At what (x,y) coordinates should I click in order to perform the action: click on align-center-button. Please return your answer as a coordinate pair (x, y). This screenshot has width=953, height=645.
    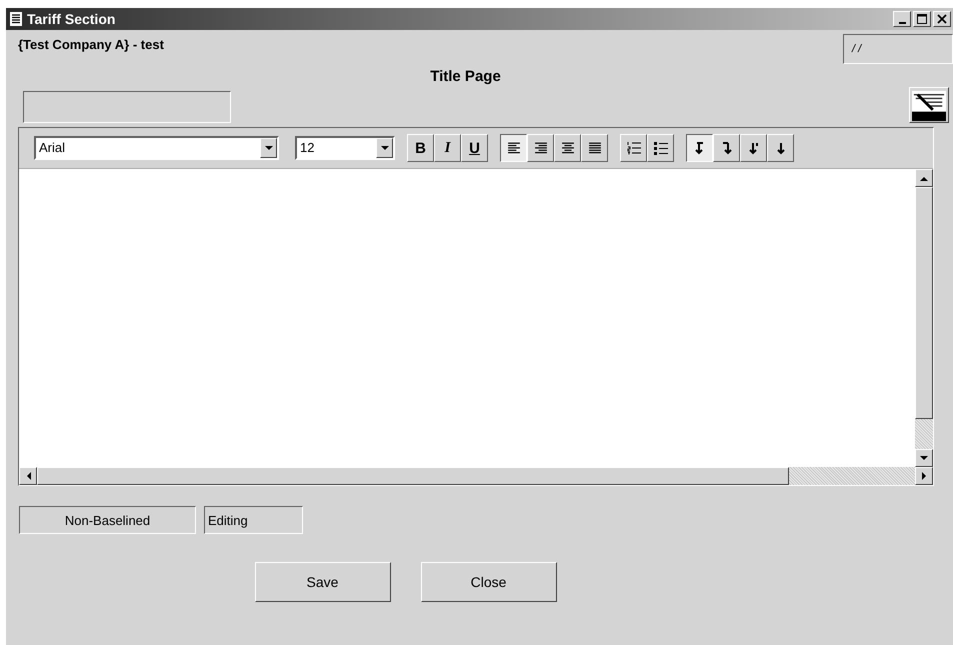
    Looking at the image, I should click on (567, 148).